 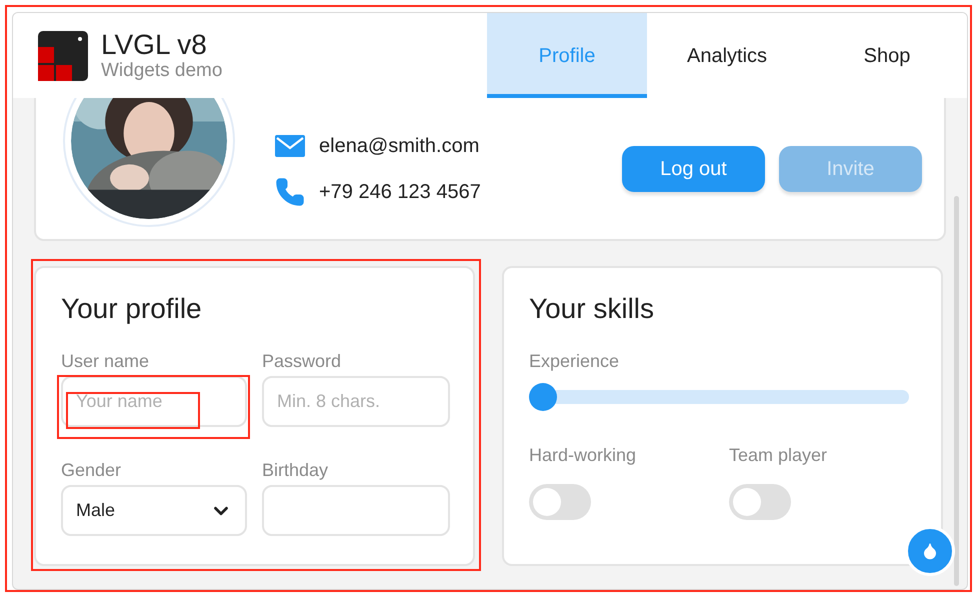 I want to click on input-field: Your name, so click(x=154, y=401).